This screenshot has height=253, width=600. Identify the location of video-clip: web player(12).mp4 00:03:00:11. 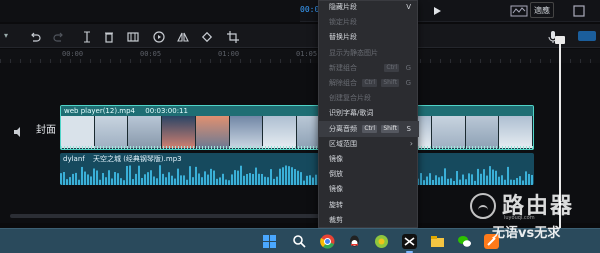
(297, 127).